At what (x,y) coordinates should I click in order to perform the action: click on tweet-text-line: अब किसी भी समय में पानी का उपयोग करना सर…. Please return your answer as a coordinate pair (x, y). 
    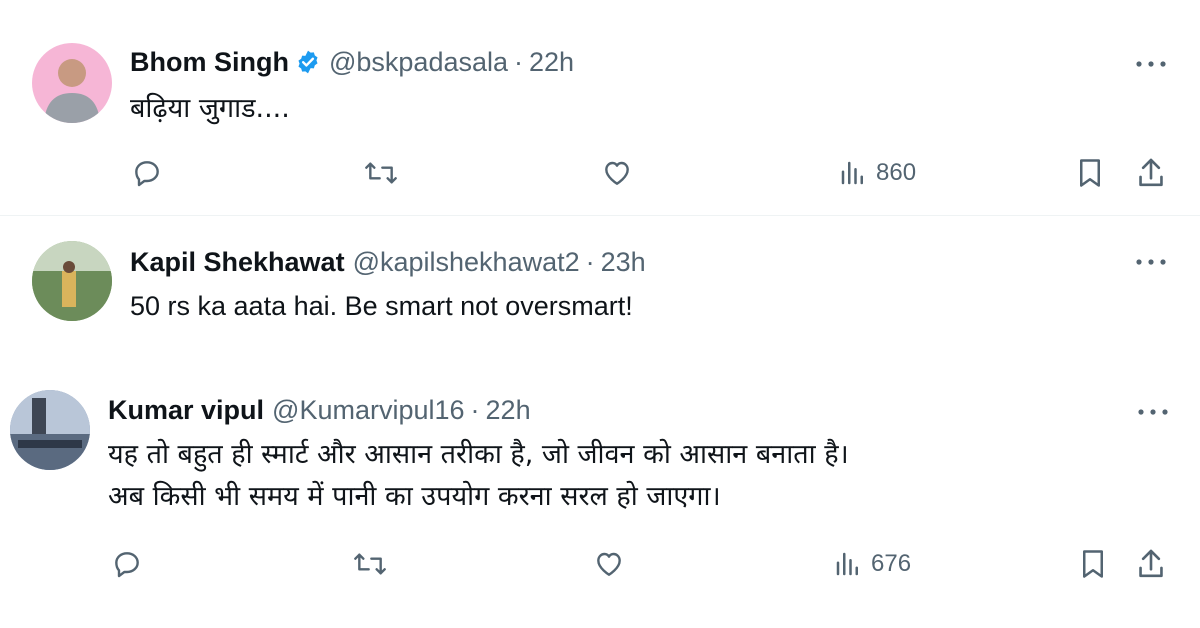
    Looking at the image, I should click on (414, 496).